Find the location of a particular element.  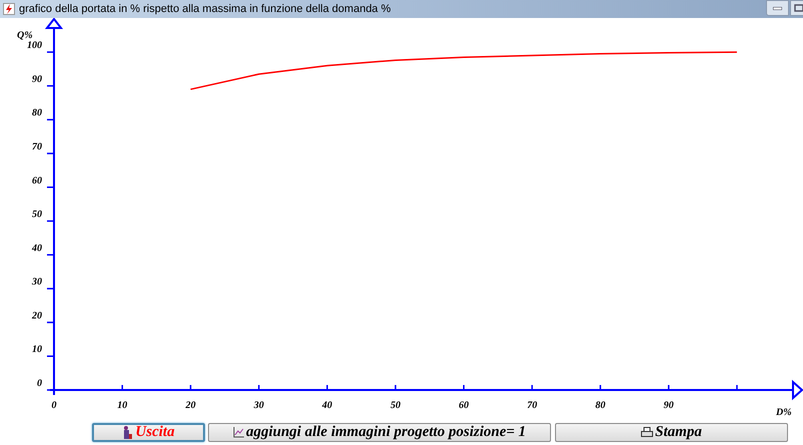

y-tick-label: 90 is located at coordinates (37, 79).